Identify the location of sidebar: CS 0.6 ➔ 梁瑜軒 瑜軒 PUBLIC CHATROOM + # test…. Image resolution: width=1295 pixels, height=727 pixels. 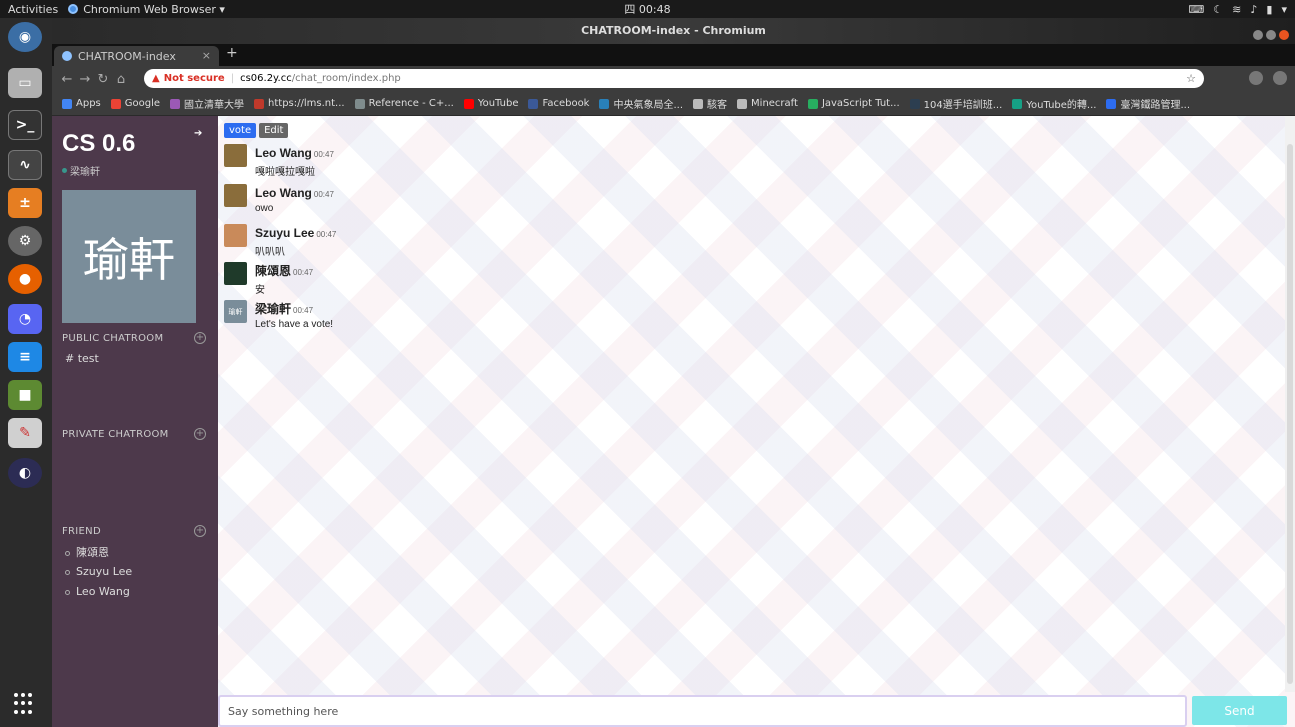
(135, 421).